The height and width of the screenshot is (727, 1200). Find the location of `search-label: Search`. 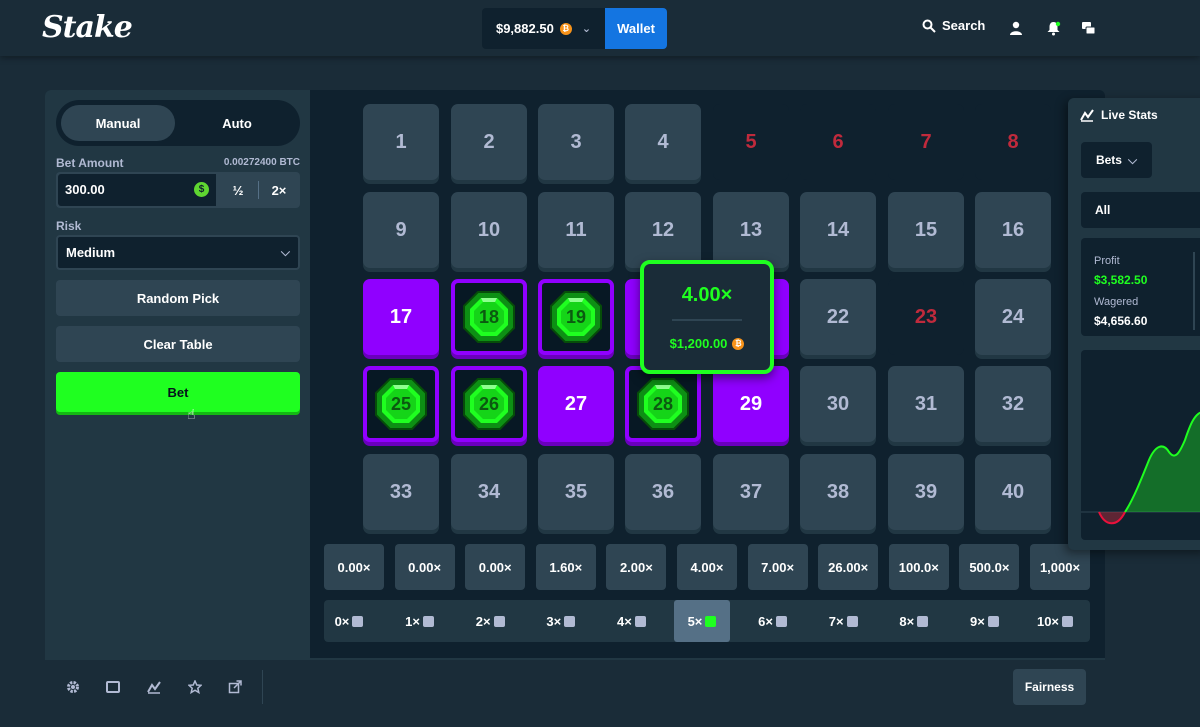

search-label: Search is located at coordinates (964, 25).